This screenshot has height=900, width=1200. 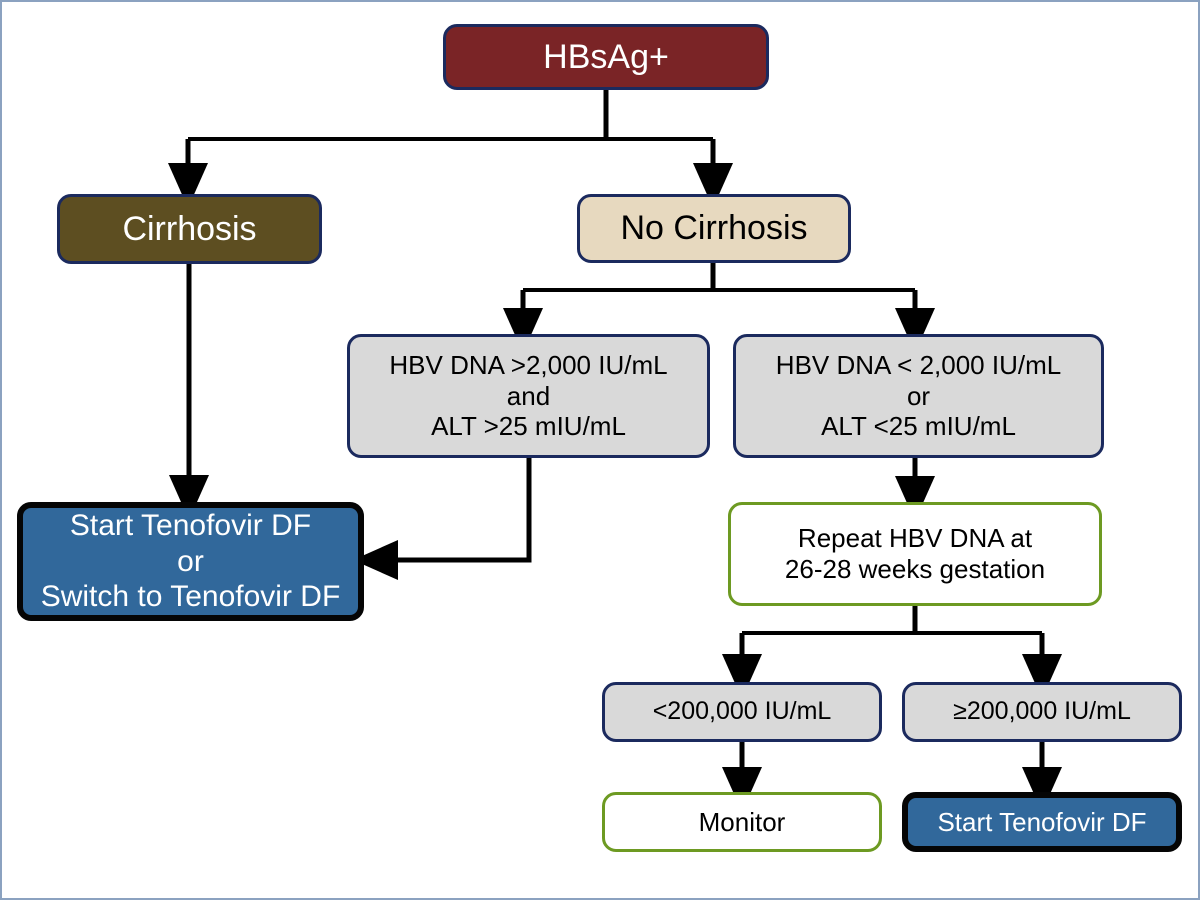 What do you see at coordinates (1042, 822) in the screenshot?
I see `node-start-tenofovir-df: Start Tenofovir DF` at bounding box center [1042, 822].